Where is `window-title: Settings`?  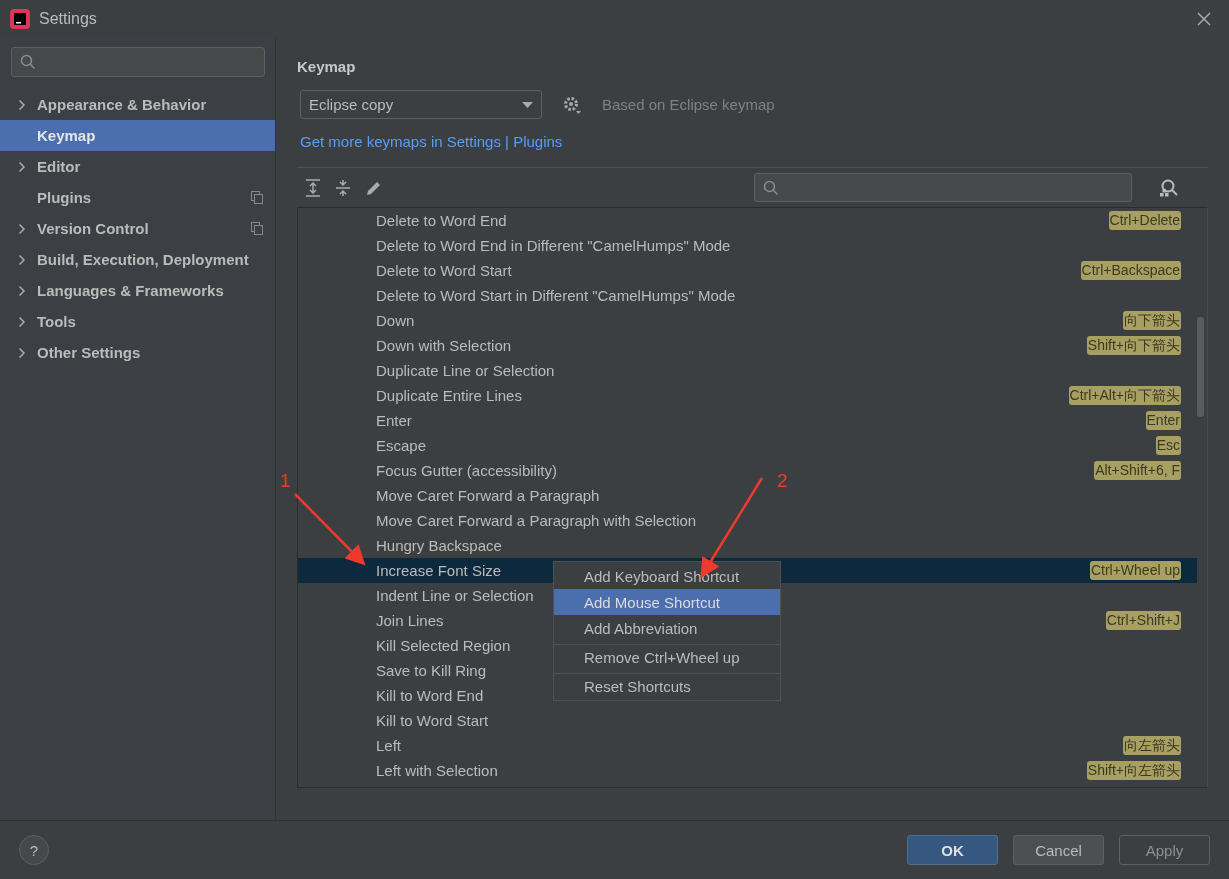
window-title: Settings is located at coordinates (68, 18).